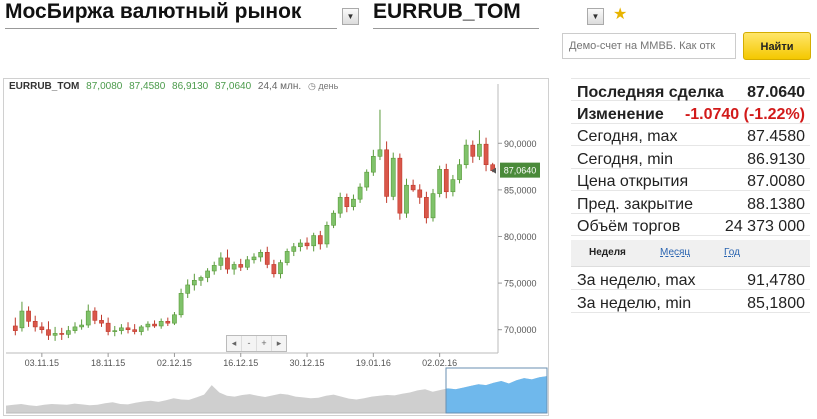 The width and height of the screenshot is (817, 419). Describe the element at coordinates (328, 86) in the screenshot. I see `period-label: день` at that location.